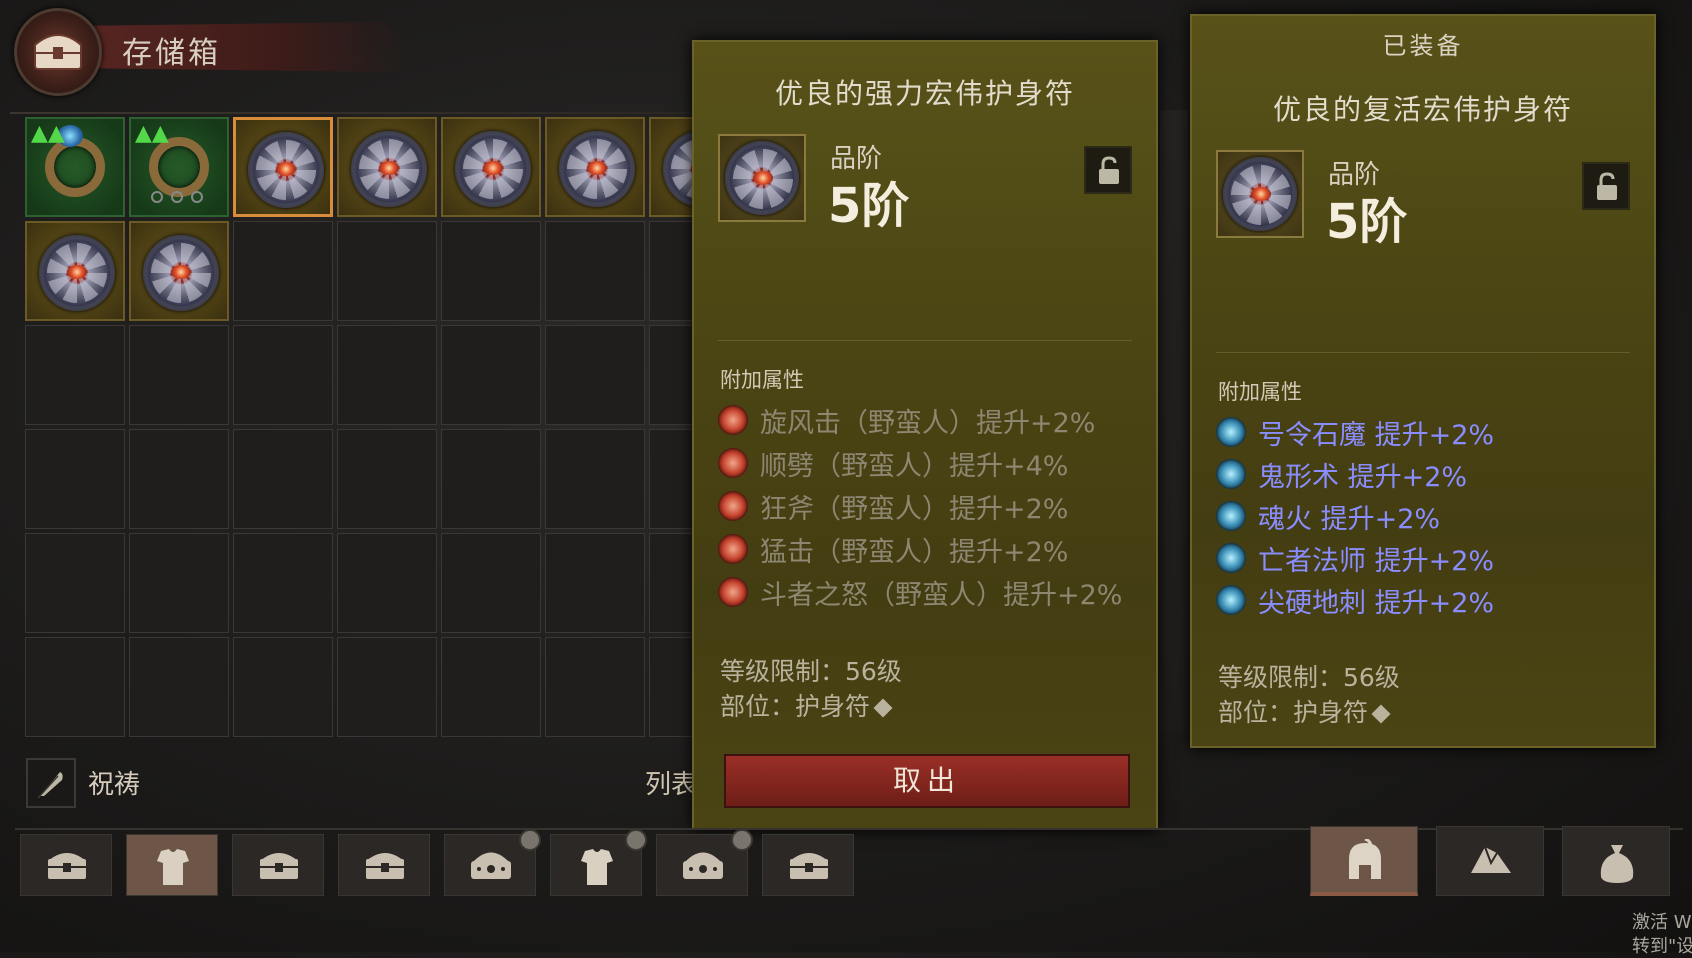  I want to click on page-title: 存储箱, so click(171, 53).